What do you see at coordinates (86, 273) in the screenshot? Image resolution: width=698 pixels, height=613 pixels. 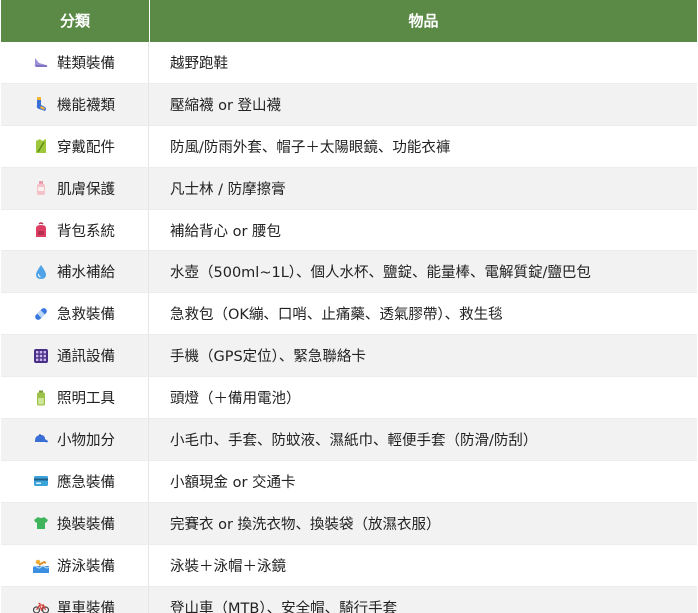 I see `category-label: 補水補給` at bounding box center [86, 273].